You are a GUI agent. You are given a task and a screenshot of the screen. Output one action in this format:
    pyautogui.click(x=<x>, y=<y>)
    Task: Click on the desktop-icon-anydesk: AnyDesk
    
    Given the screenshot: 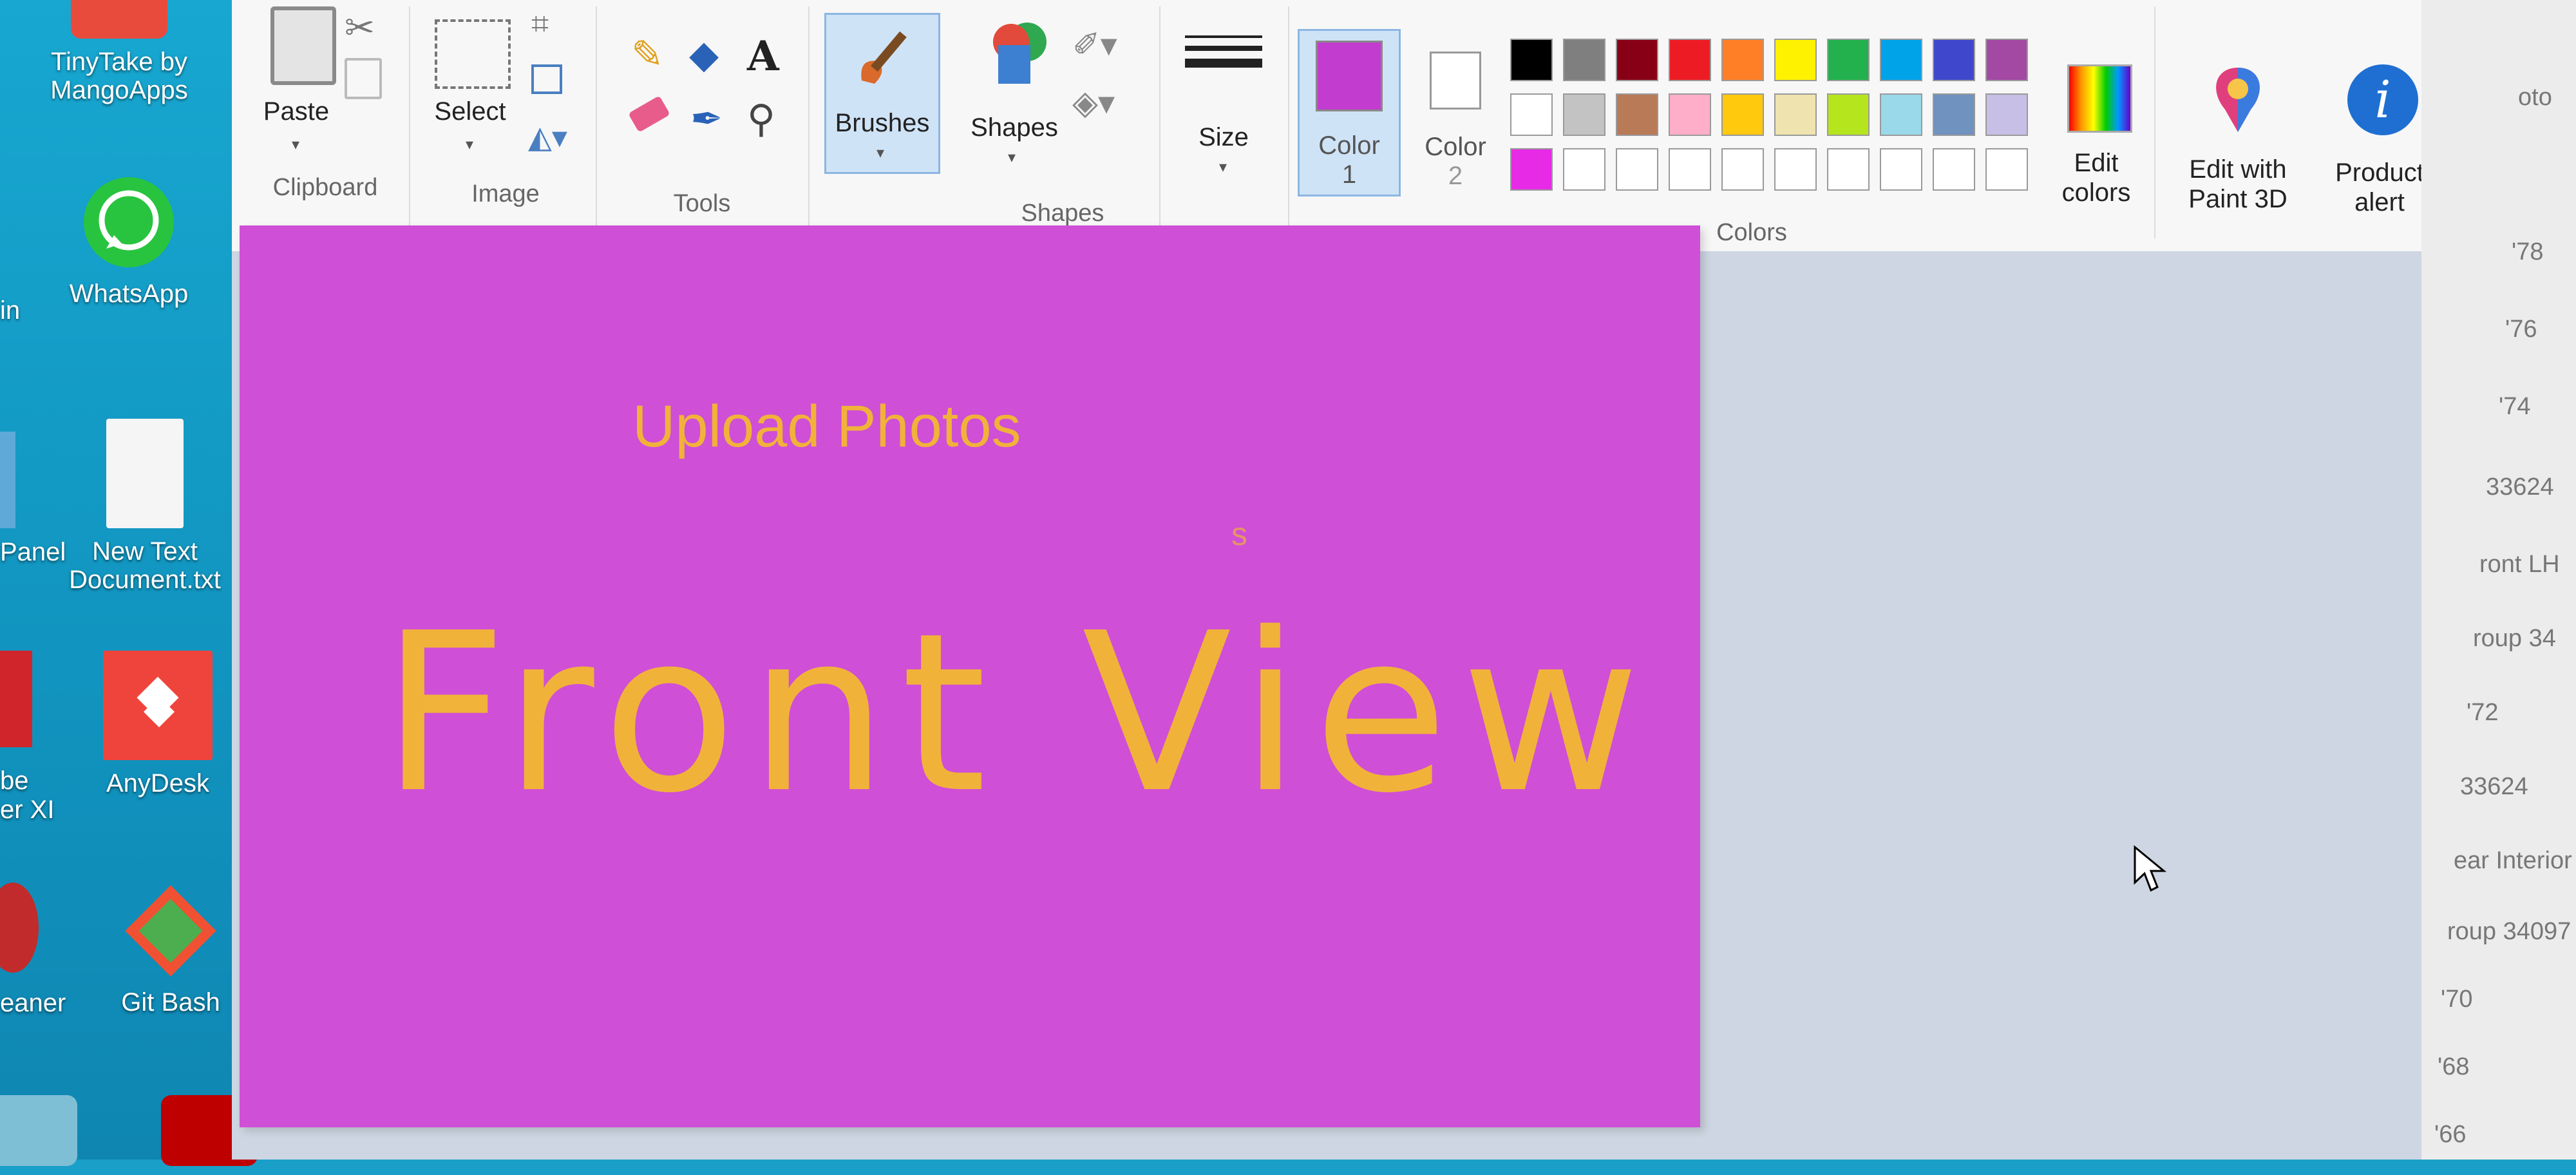 What is the action you would take?
    pyautogui.click(x=157, y=724)
    